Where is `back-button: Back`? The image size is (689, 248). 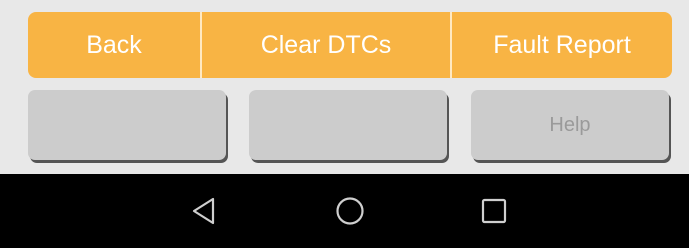 back-button: Back is located at coordinates (114, 45).